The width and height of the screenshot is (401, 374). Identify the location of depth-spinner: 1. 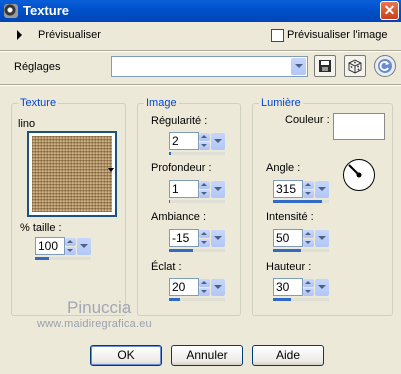
(197, 192).